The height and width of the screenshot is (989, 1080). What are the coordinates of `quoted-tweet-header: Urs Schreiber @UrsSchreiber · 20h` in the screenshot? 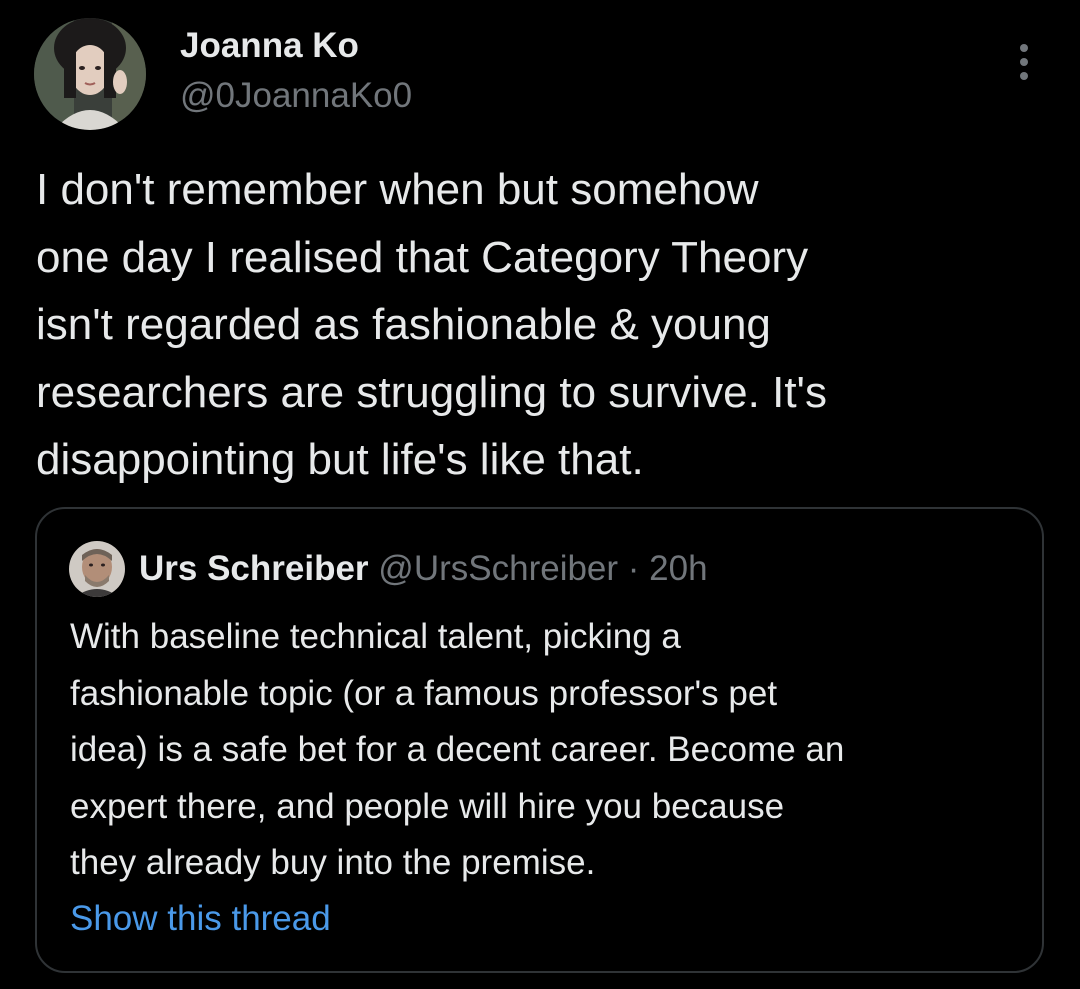 It's located at (423, 569).